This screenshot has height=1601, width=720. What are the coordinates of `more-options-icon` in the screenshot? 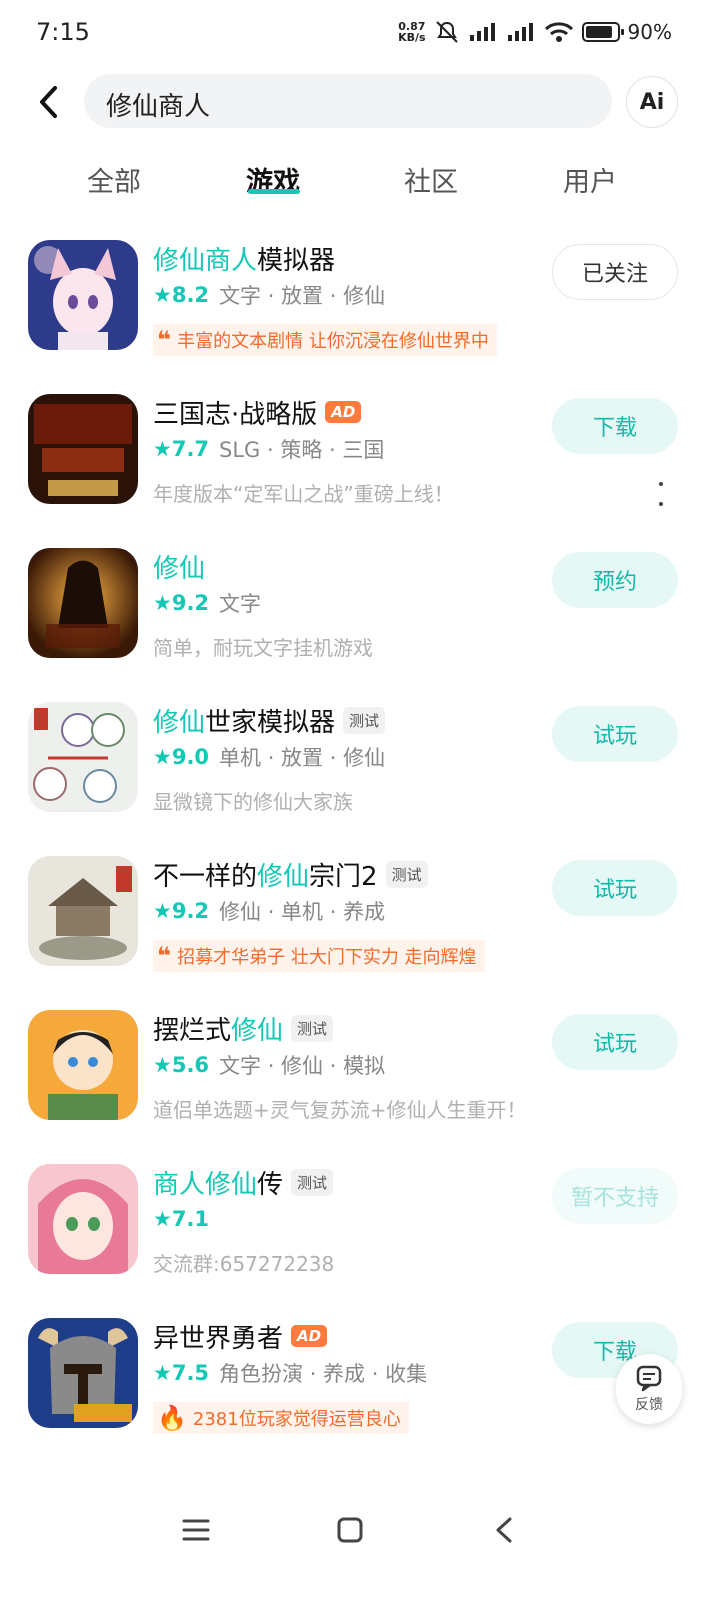 It's located at (661, 494).